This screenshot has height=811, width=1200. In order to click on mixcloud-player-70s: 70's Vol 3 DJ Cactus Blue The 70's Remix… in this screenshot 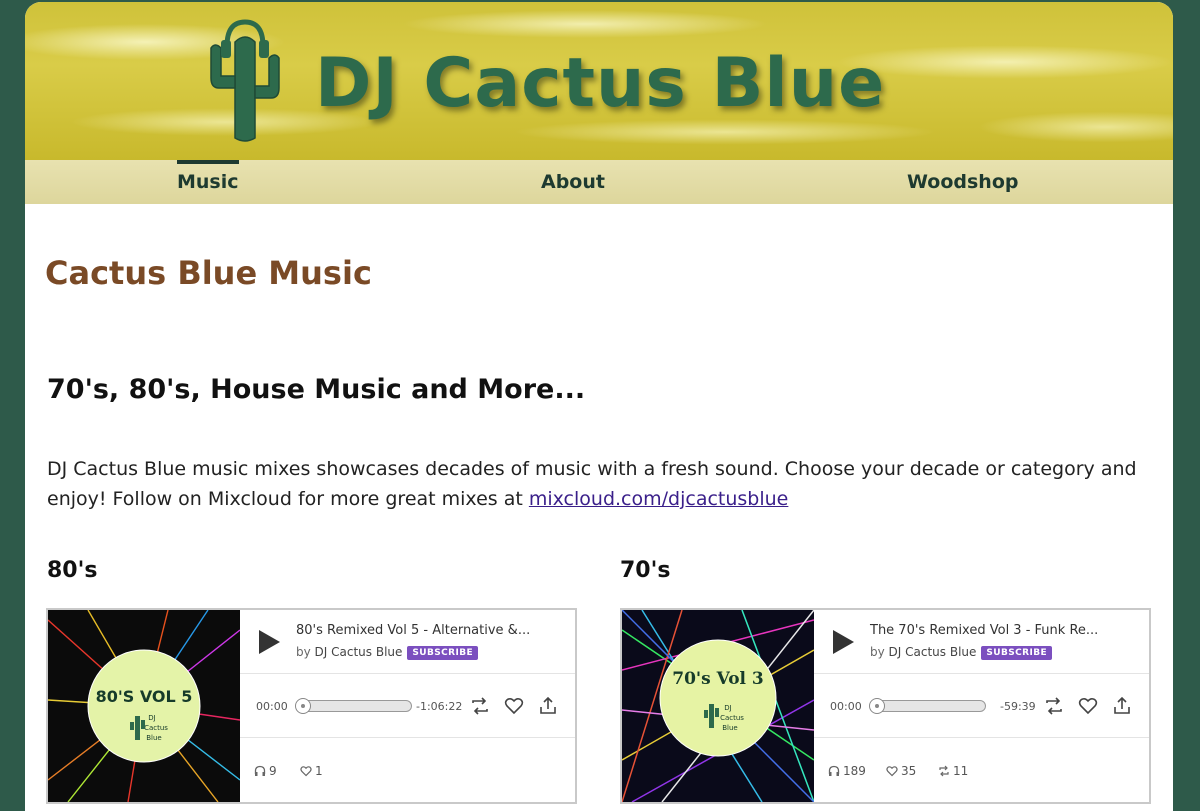, I will do `click(885, 706)`.